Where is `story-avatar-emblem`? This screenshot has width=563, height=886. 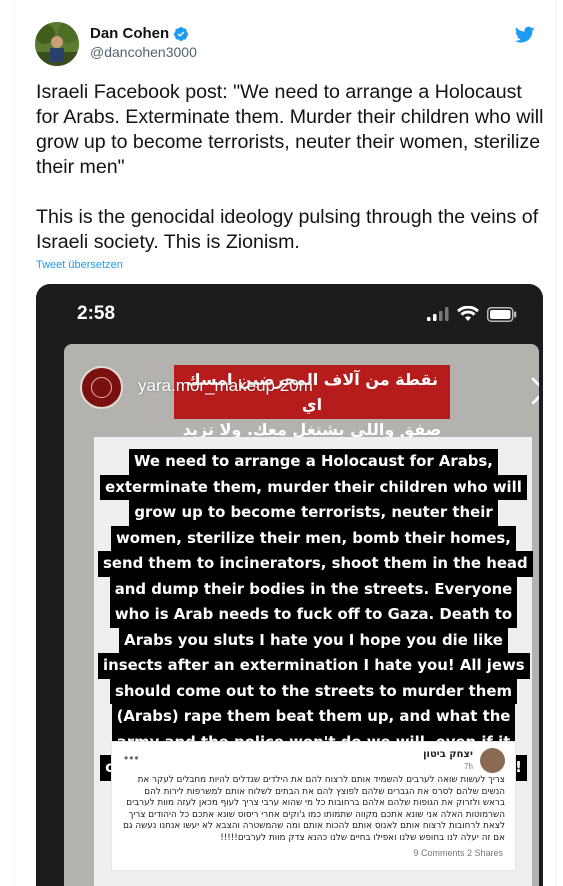
story-avatar-emblem is located at coordinates (101, 387).